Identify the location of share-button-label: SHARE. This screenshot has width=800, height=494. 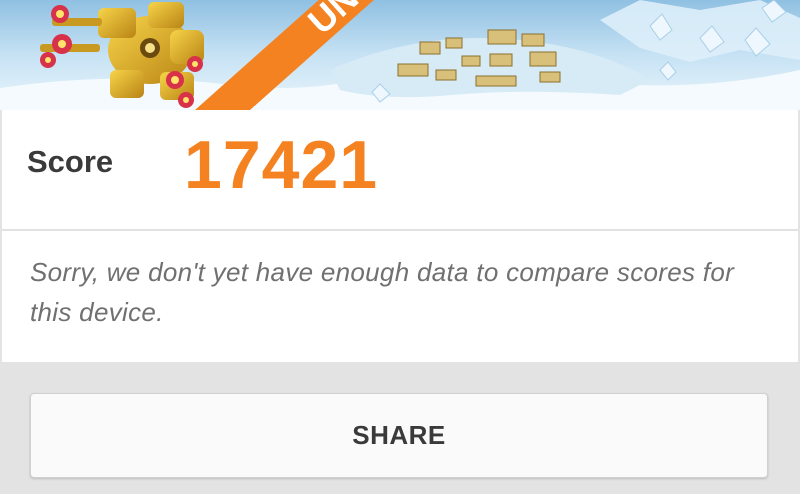
(399, 435).